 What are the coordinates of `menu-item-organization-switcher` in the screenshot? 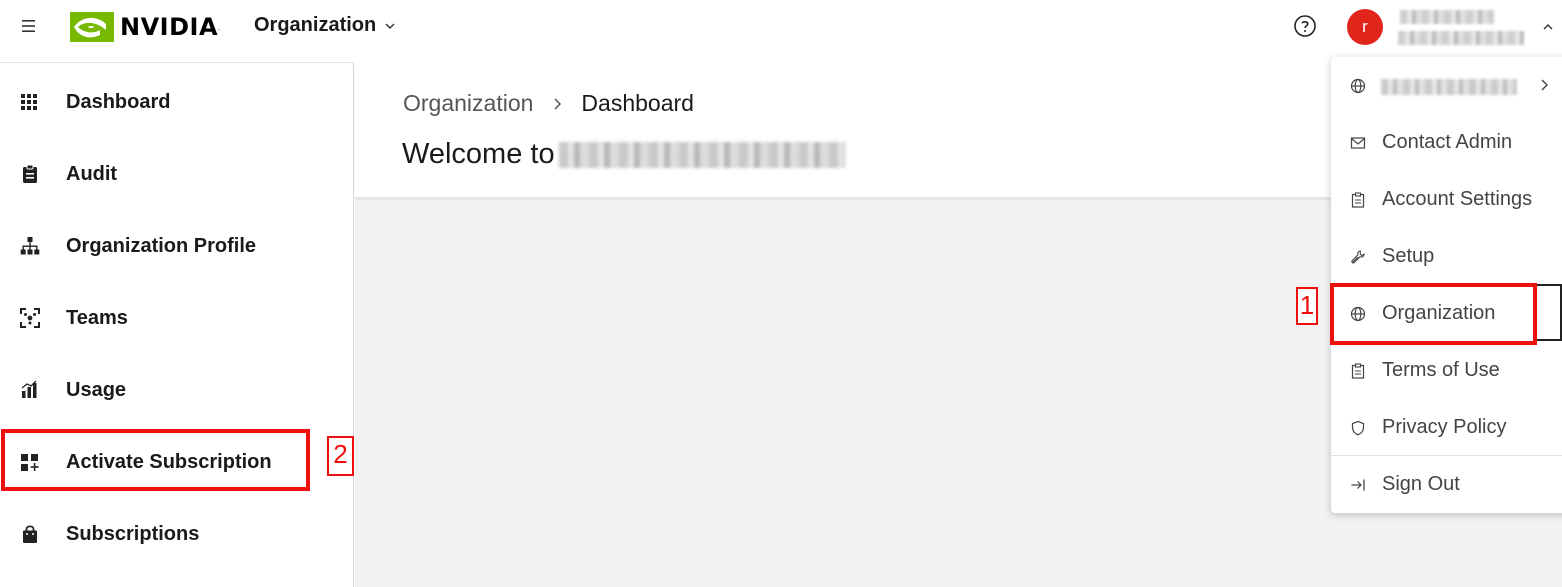 It's located at (1446, 85).